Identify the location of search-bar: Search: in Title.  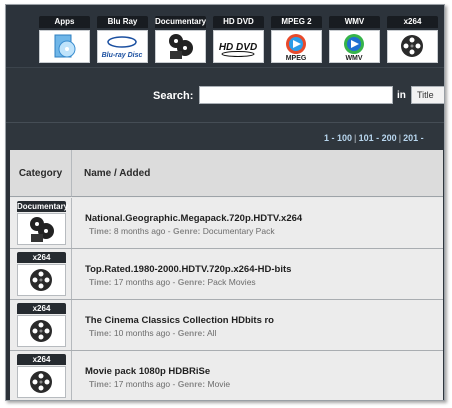
(225, 94).